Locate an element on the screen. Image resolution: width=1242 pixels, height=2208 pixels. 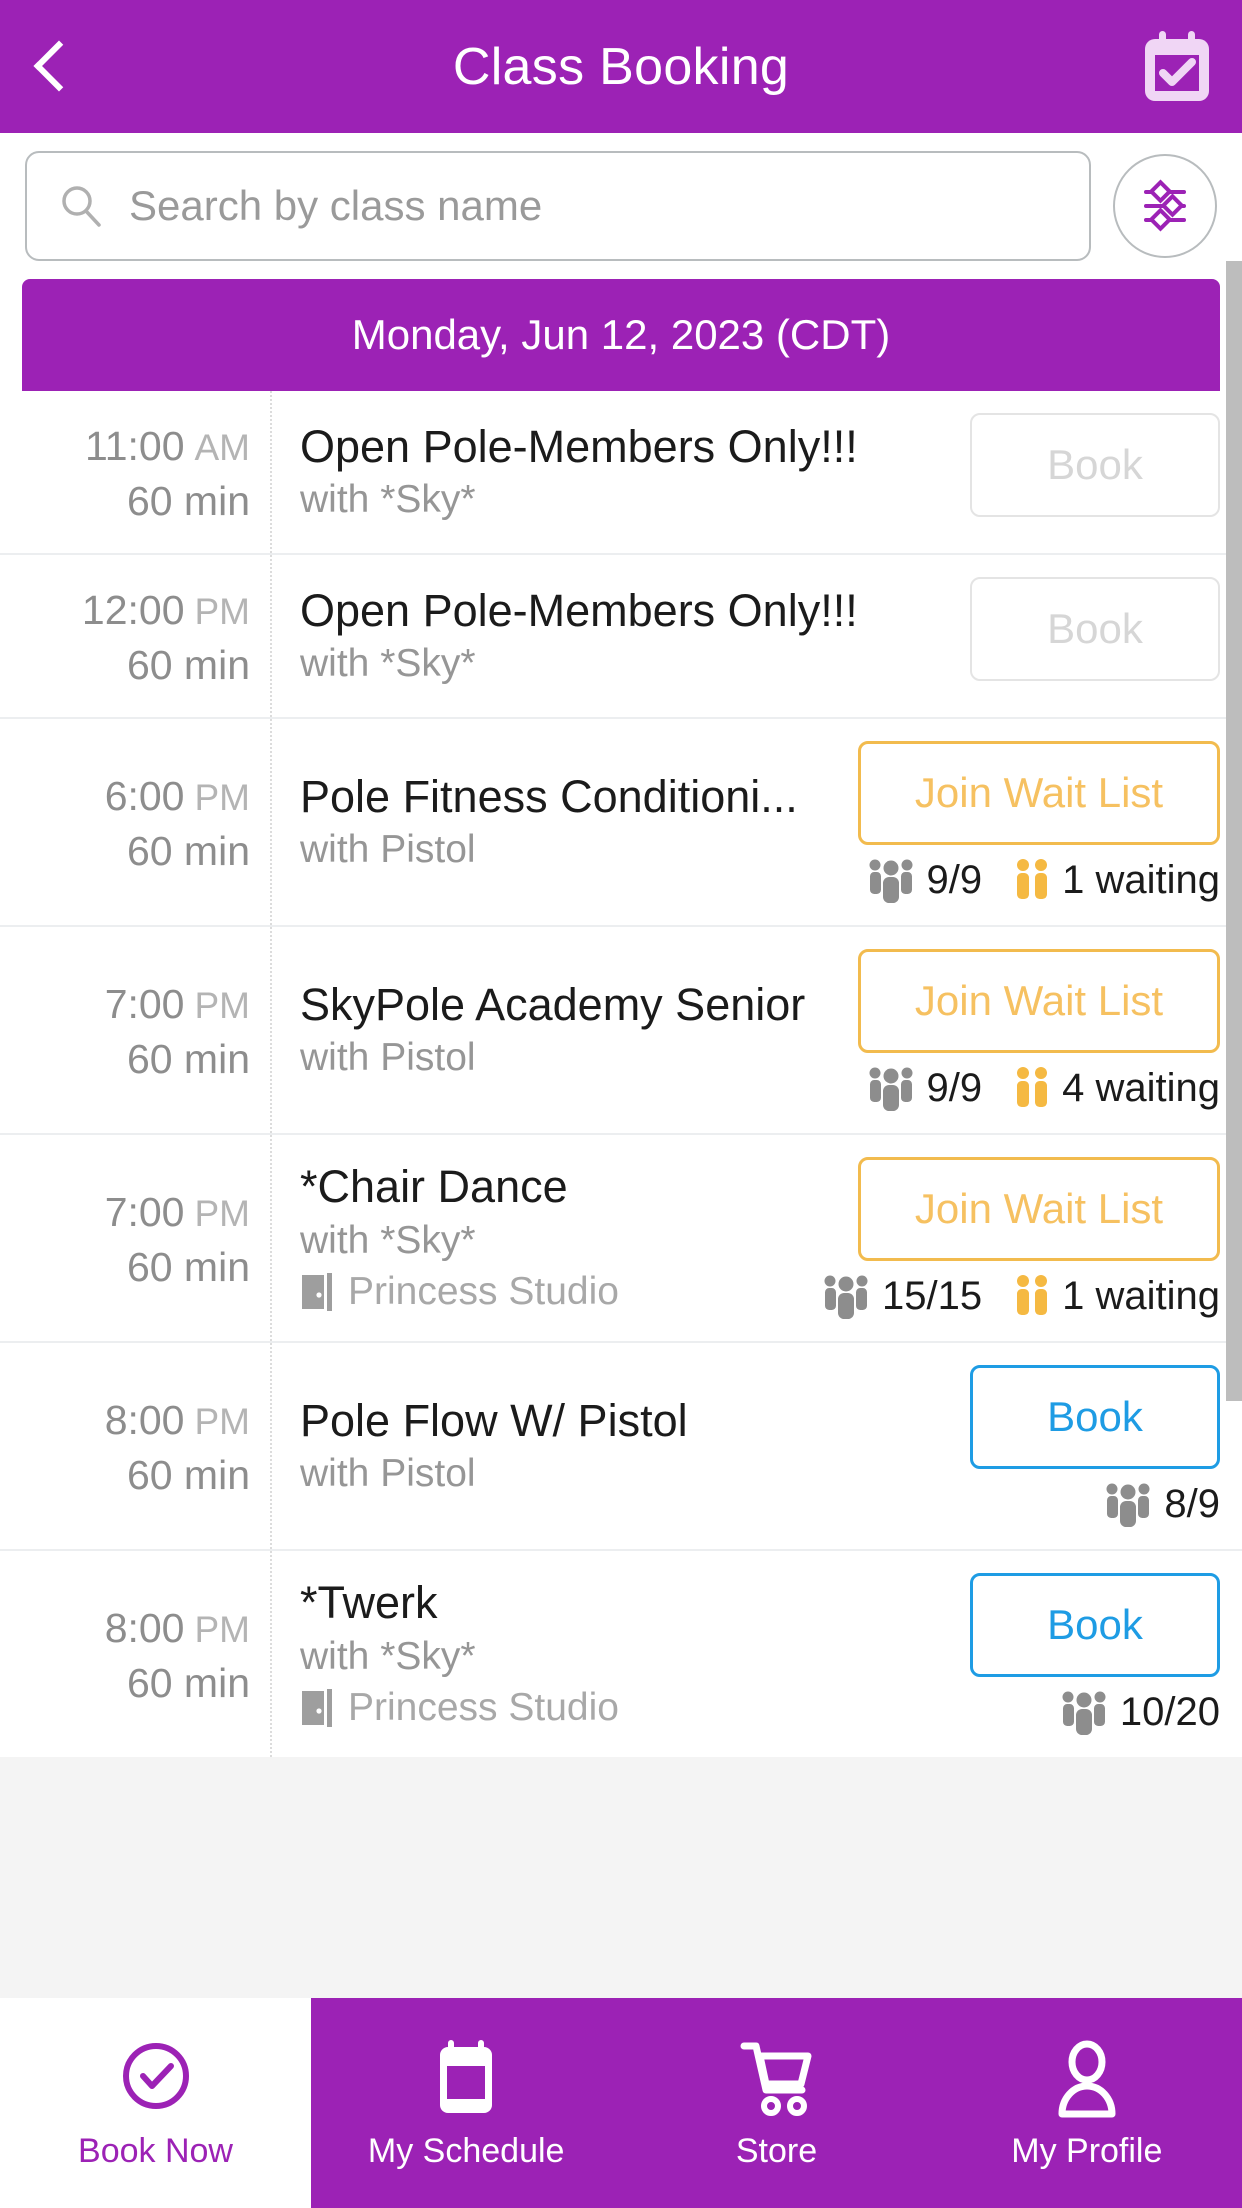
scrollbar is located at coordinates (1234, 1129).